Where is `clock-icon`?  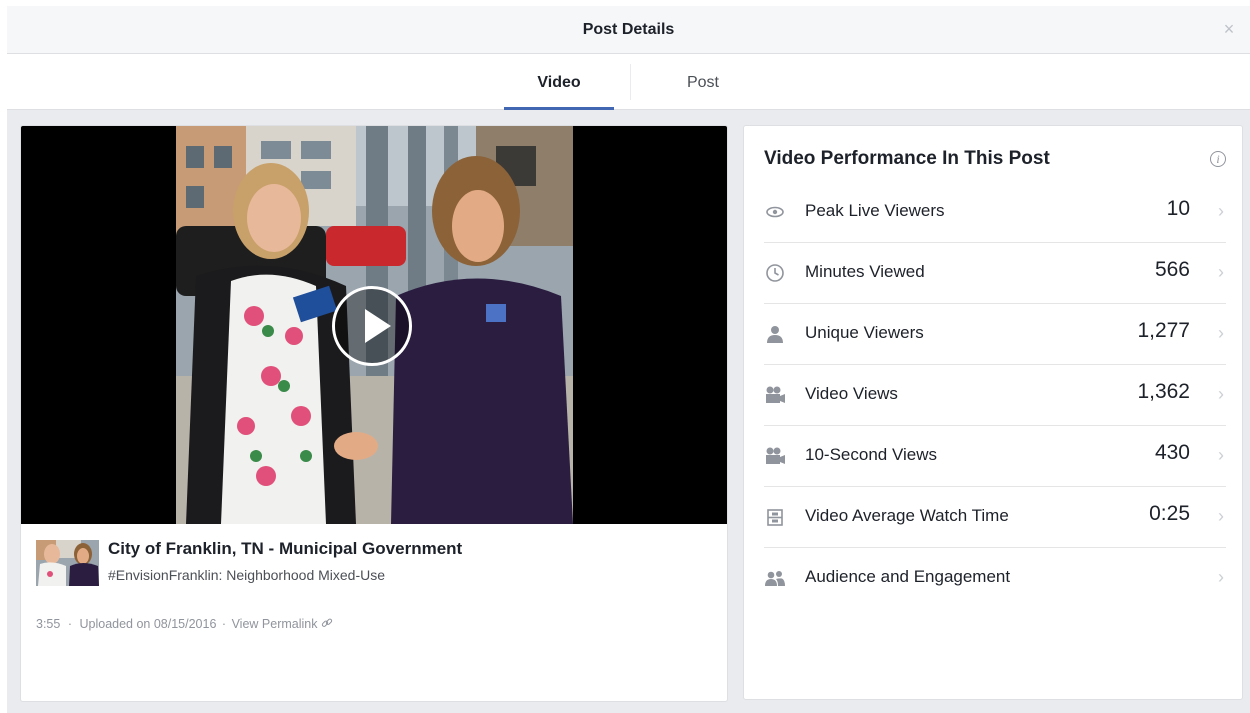
clock-icon is located at coordinates (775, 273).